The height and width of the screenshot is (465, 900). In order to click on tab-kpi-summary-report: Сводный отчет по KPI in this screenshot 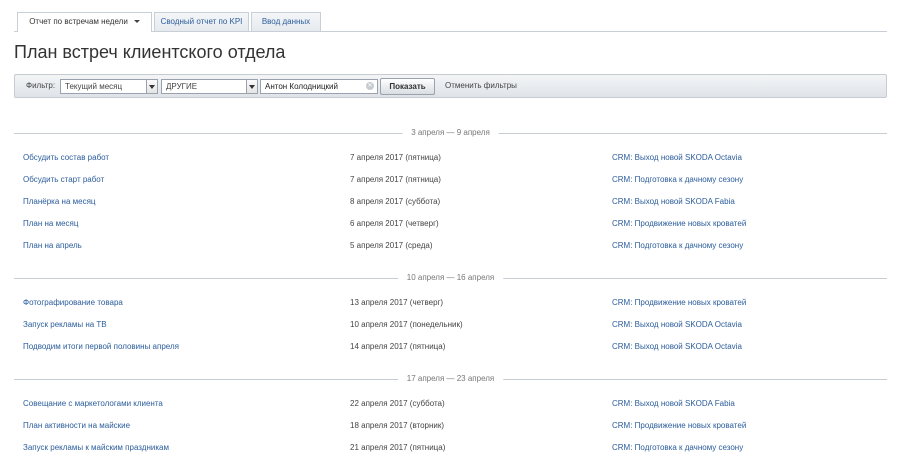, I will do `click(201, 21)`.